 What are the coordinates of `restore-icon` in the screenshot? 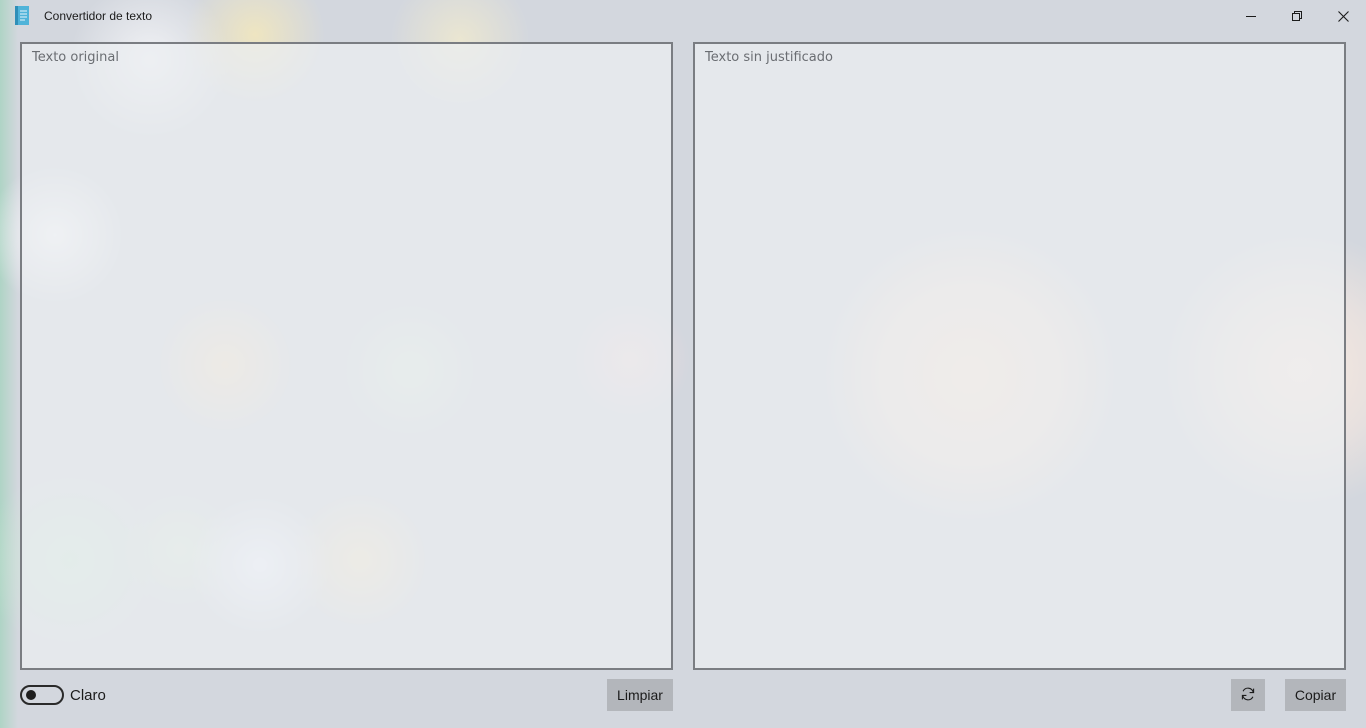 It's located at (1297, 16).